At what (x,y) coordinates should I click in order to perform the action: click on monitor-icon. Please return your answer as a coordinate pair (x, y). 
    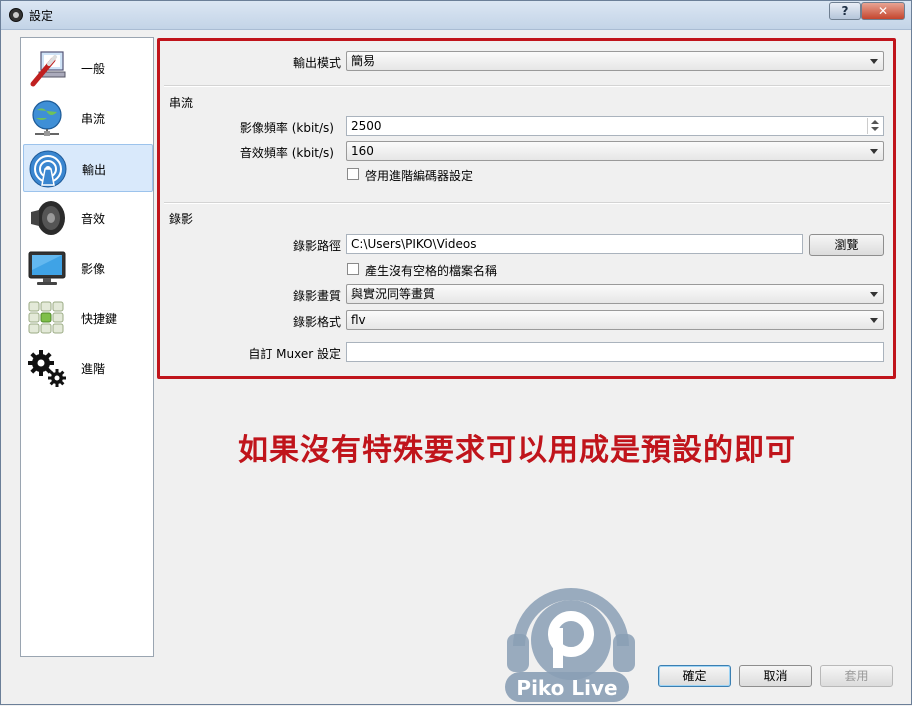
    Looking at the image, I should click on (47, 268).